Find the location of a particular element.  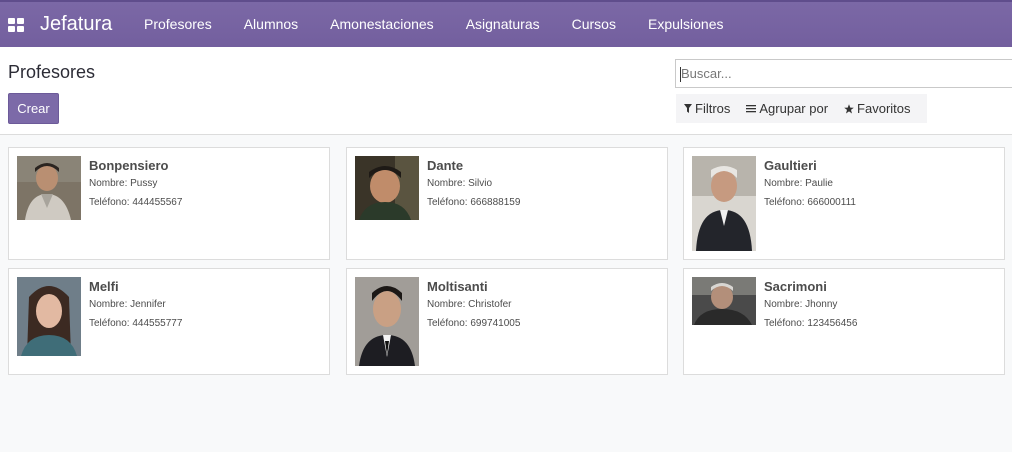

teacher-surname: Gaultieri is located at coordinates (790, 165).